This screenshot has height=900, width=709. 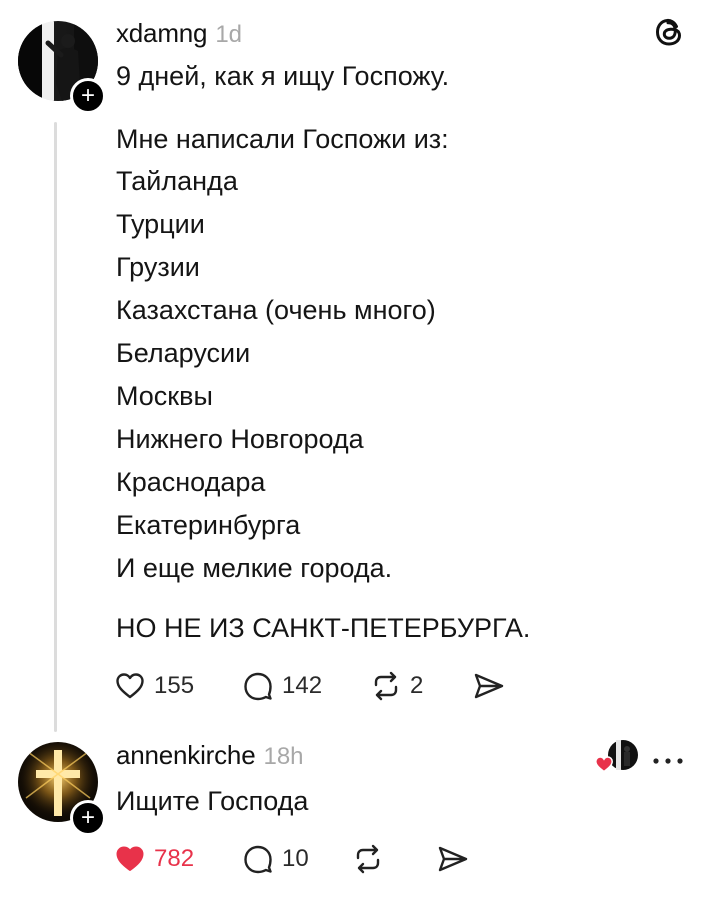 I want to click on liked-by-author-badge, so click(x=616, y=757).